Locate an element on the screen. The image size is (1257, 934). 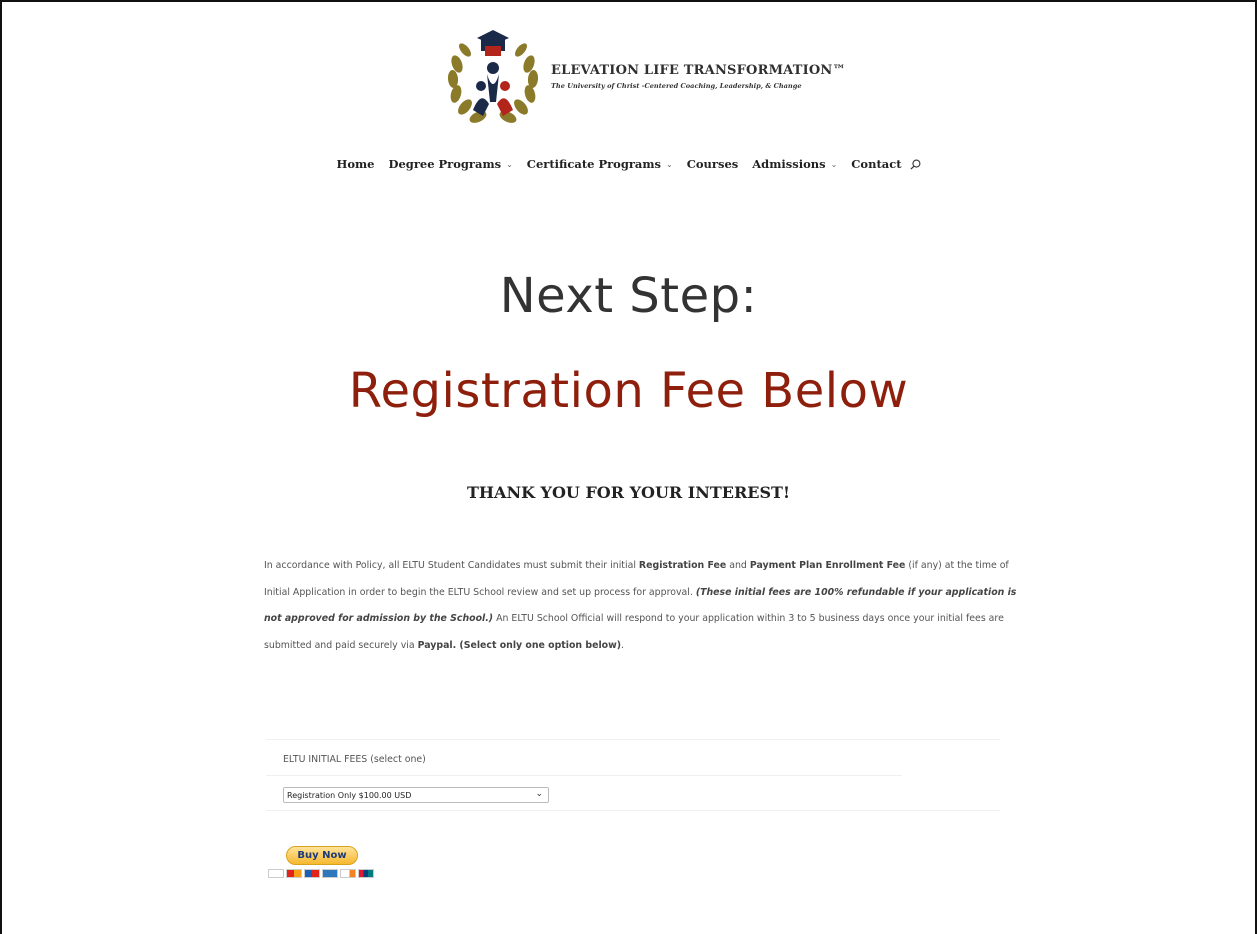
nav-home: Home is located at coordinates (355, 164).